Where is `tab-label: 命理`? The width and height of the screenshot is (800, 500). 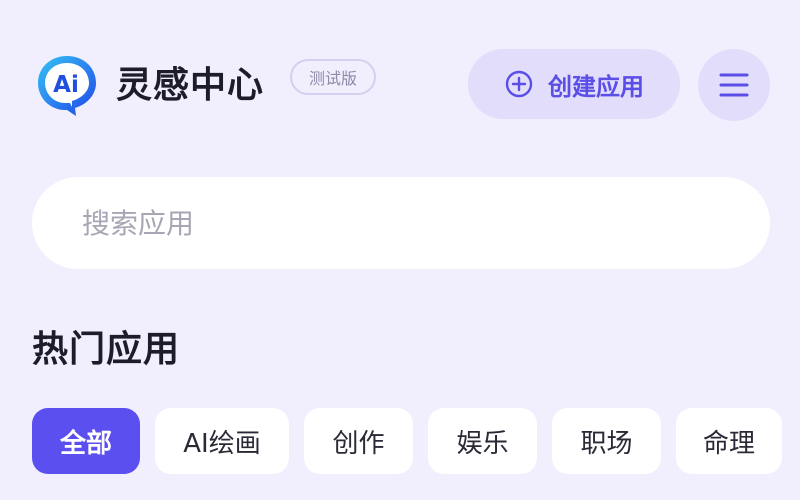 tab-label: 命理 is located at coordinates (728, 443).